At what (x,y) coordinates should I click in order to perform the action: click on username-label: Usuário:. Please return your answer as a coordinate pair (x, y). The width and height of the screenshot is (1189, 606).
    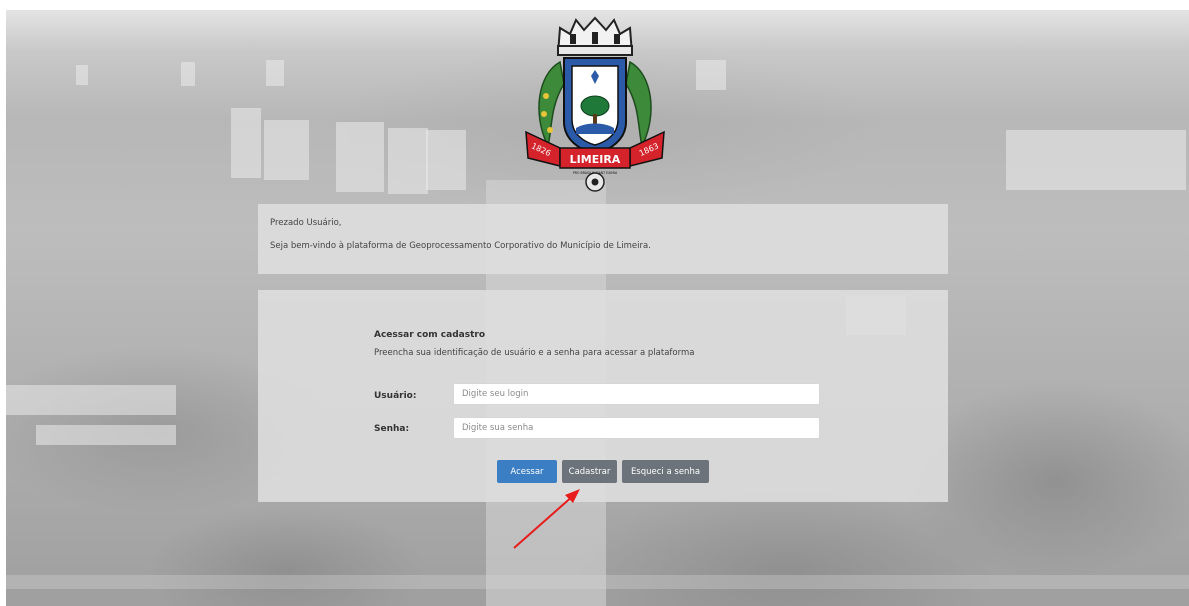
    Looking at the image, I should click on (395, 396).